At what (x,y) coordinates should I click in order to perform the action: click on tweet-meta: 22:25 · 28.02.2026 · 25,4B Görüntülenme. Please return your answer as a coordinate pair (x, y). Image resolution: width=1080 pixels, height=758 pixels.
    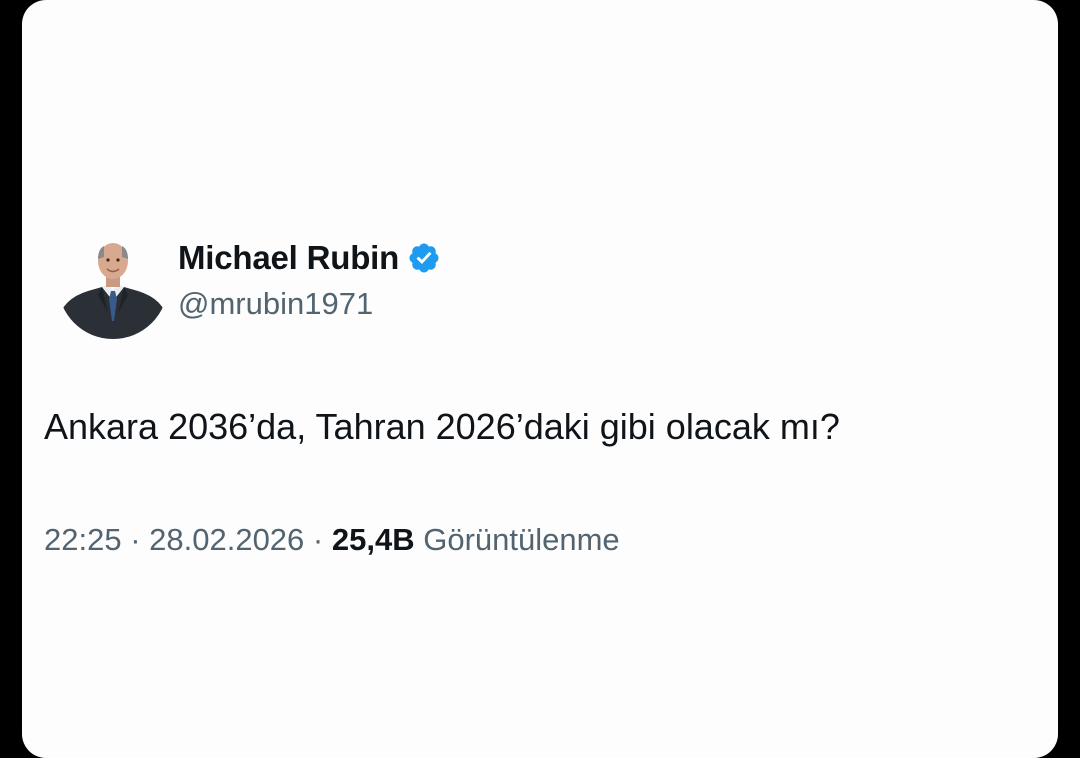
    Looking at the image, I should click on (332, 540).